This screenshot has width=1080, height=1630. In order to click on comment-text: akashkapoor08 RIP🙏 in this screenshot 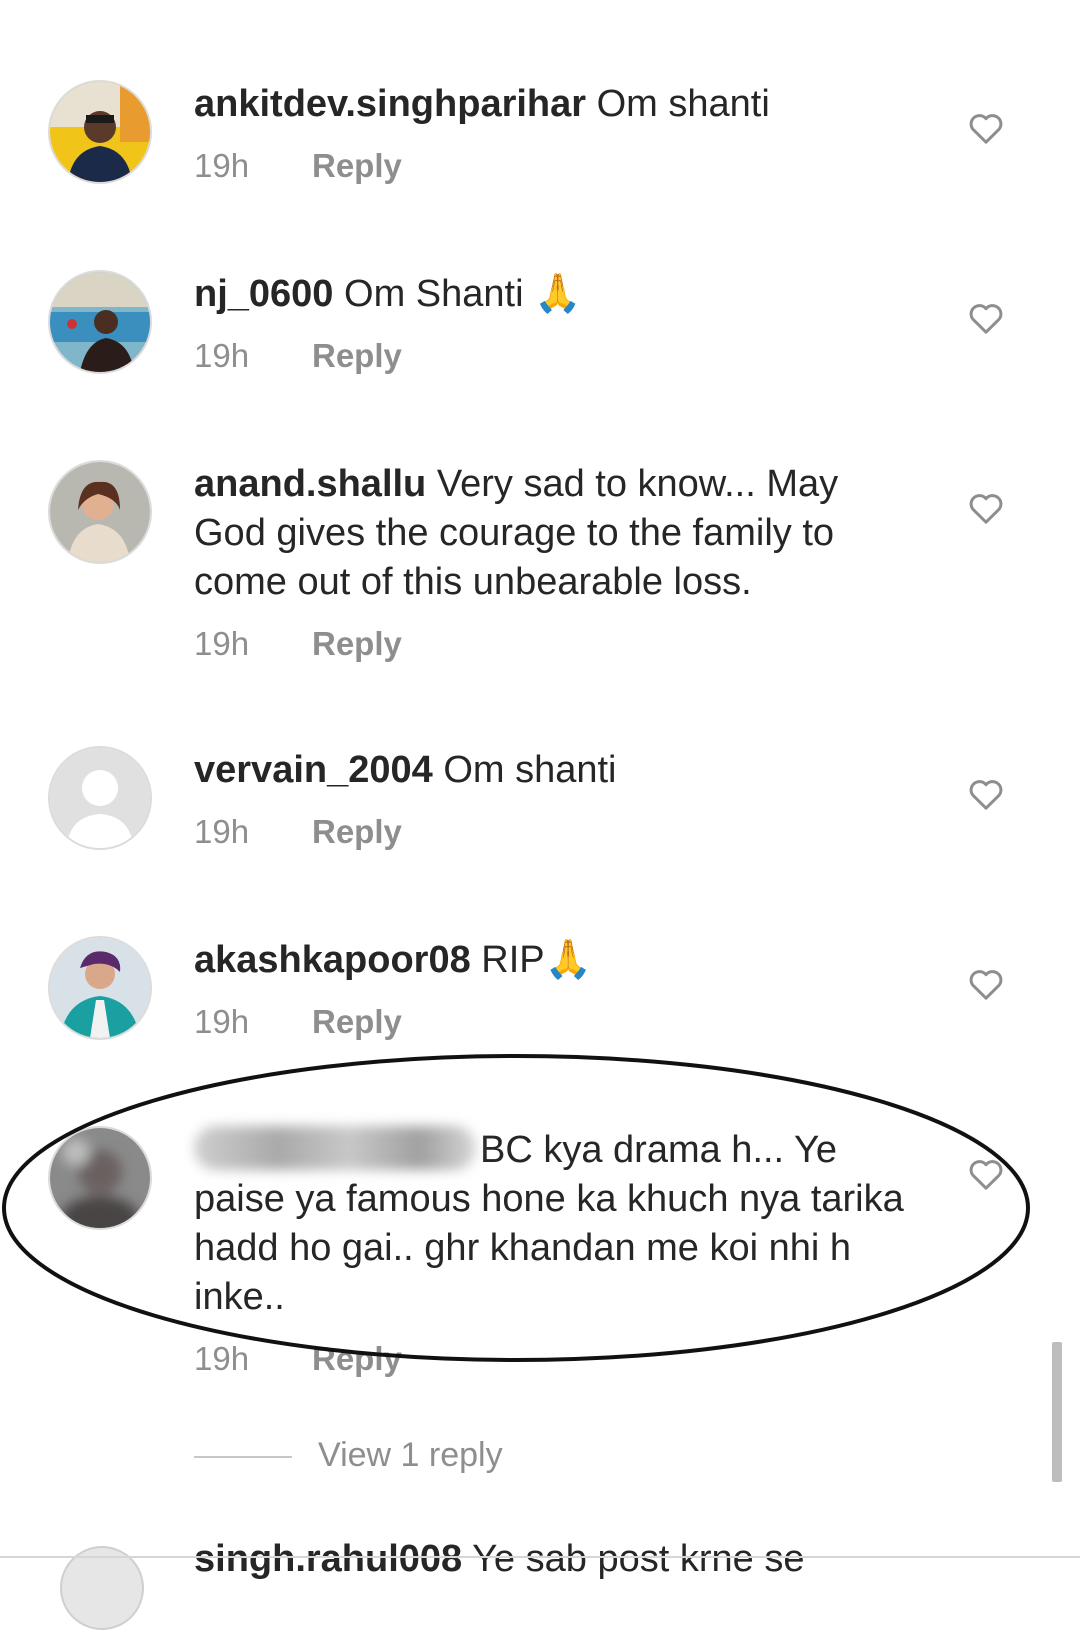, I will do `click(554, 960)`.